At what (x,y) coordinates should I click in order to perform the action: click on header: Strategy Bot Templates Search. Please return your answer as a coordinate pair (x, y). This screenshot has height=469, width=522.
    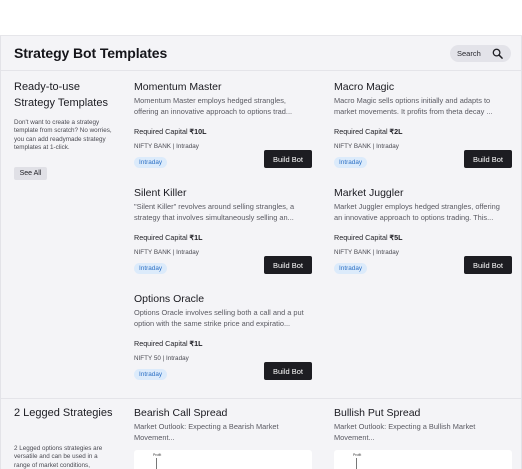
    Looking at the image, I should click on (261, 53).